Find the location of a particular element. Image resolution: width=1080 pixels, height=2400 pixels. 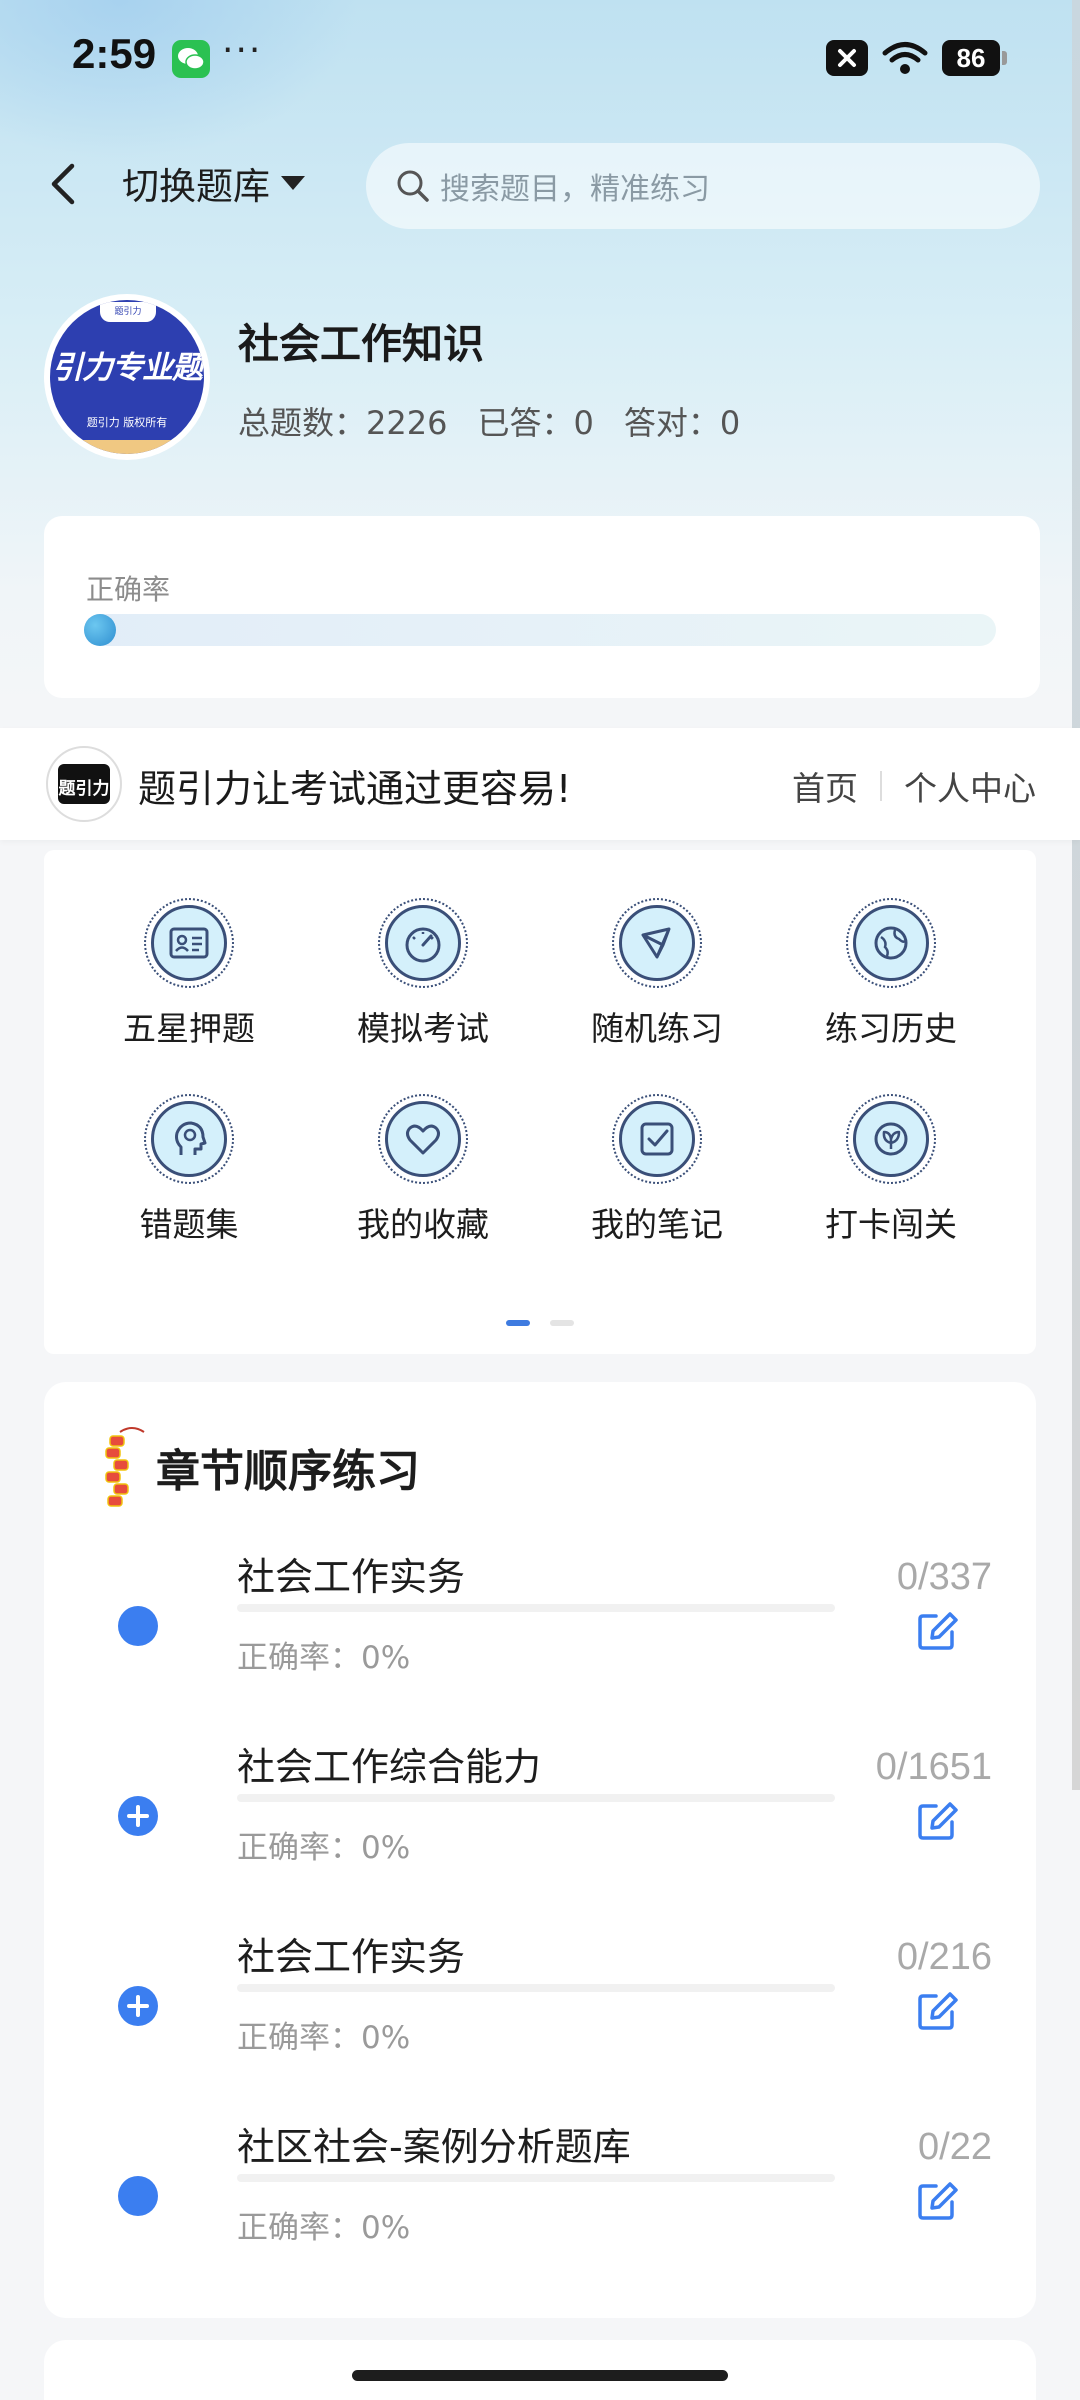

feature-practice-history: 练习历史 is located at coordinates (891, 974).